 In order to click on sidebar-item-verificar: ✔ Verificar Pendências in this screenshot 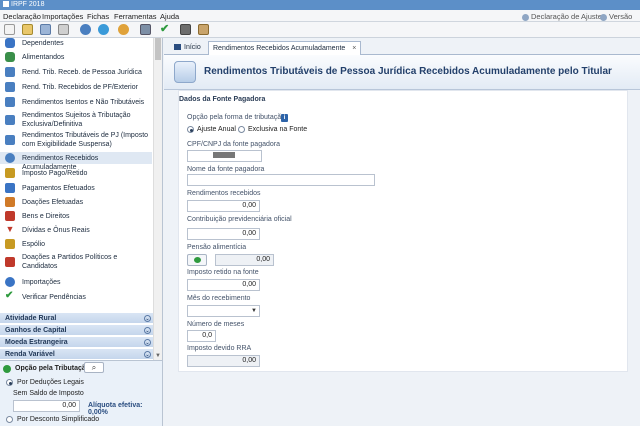, I will do `click(76, 296)`.